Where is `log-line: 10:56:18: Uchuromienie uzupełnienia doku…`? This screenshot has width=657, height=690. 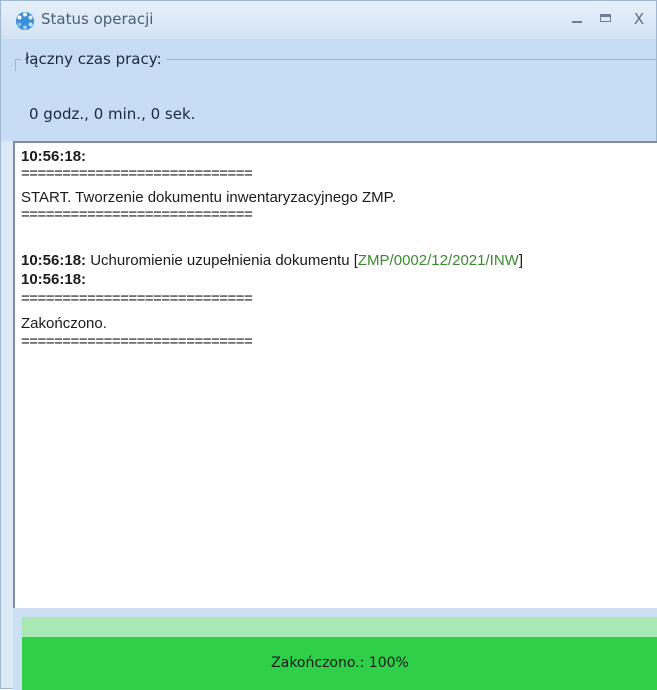 log-line: 10:56:18: Uchuromienie uzupełnienia doku… is located at coordinates (272, 260).